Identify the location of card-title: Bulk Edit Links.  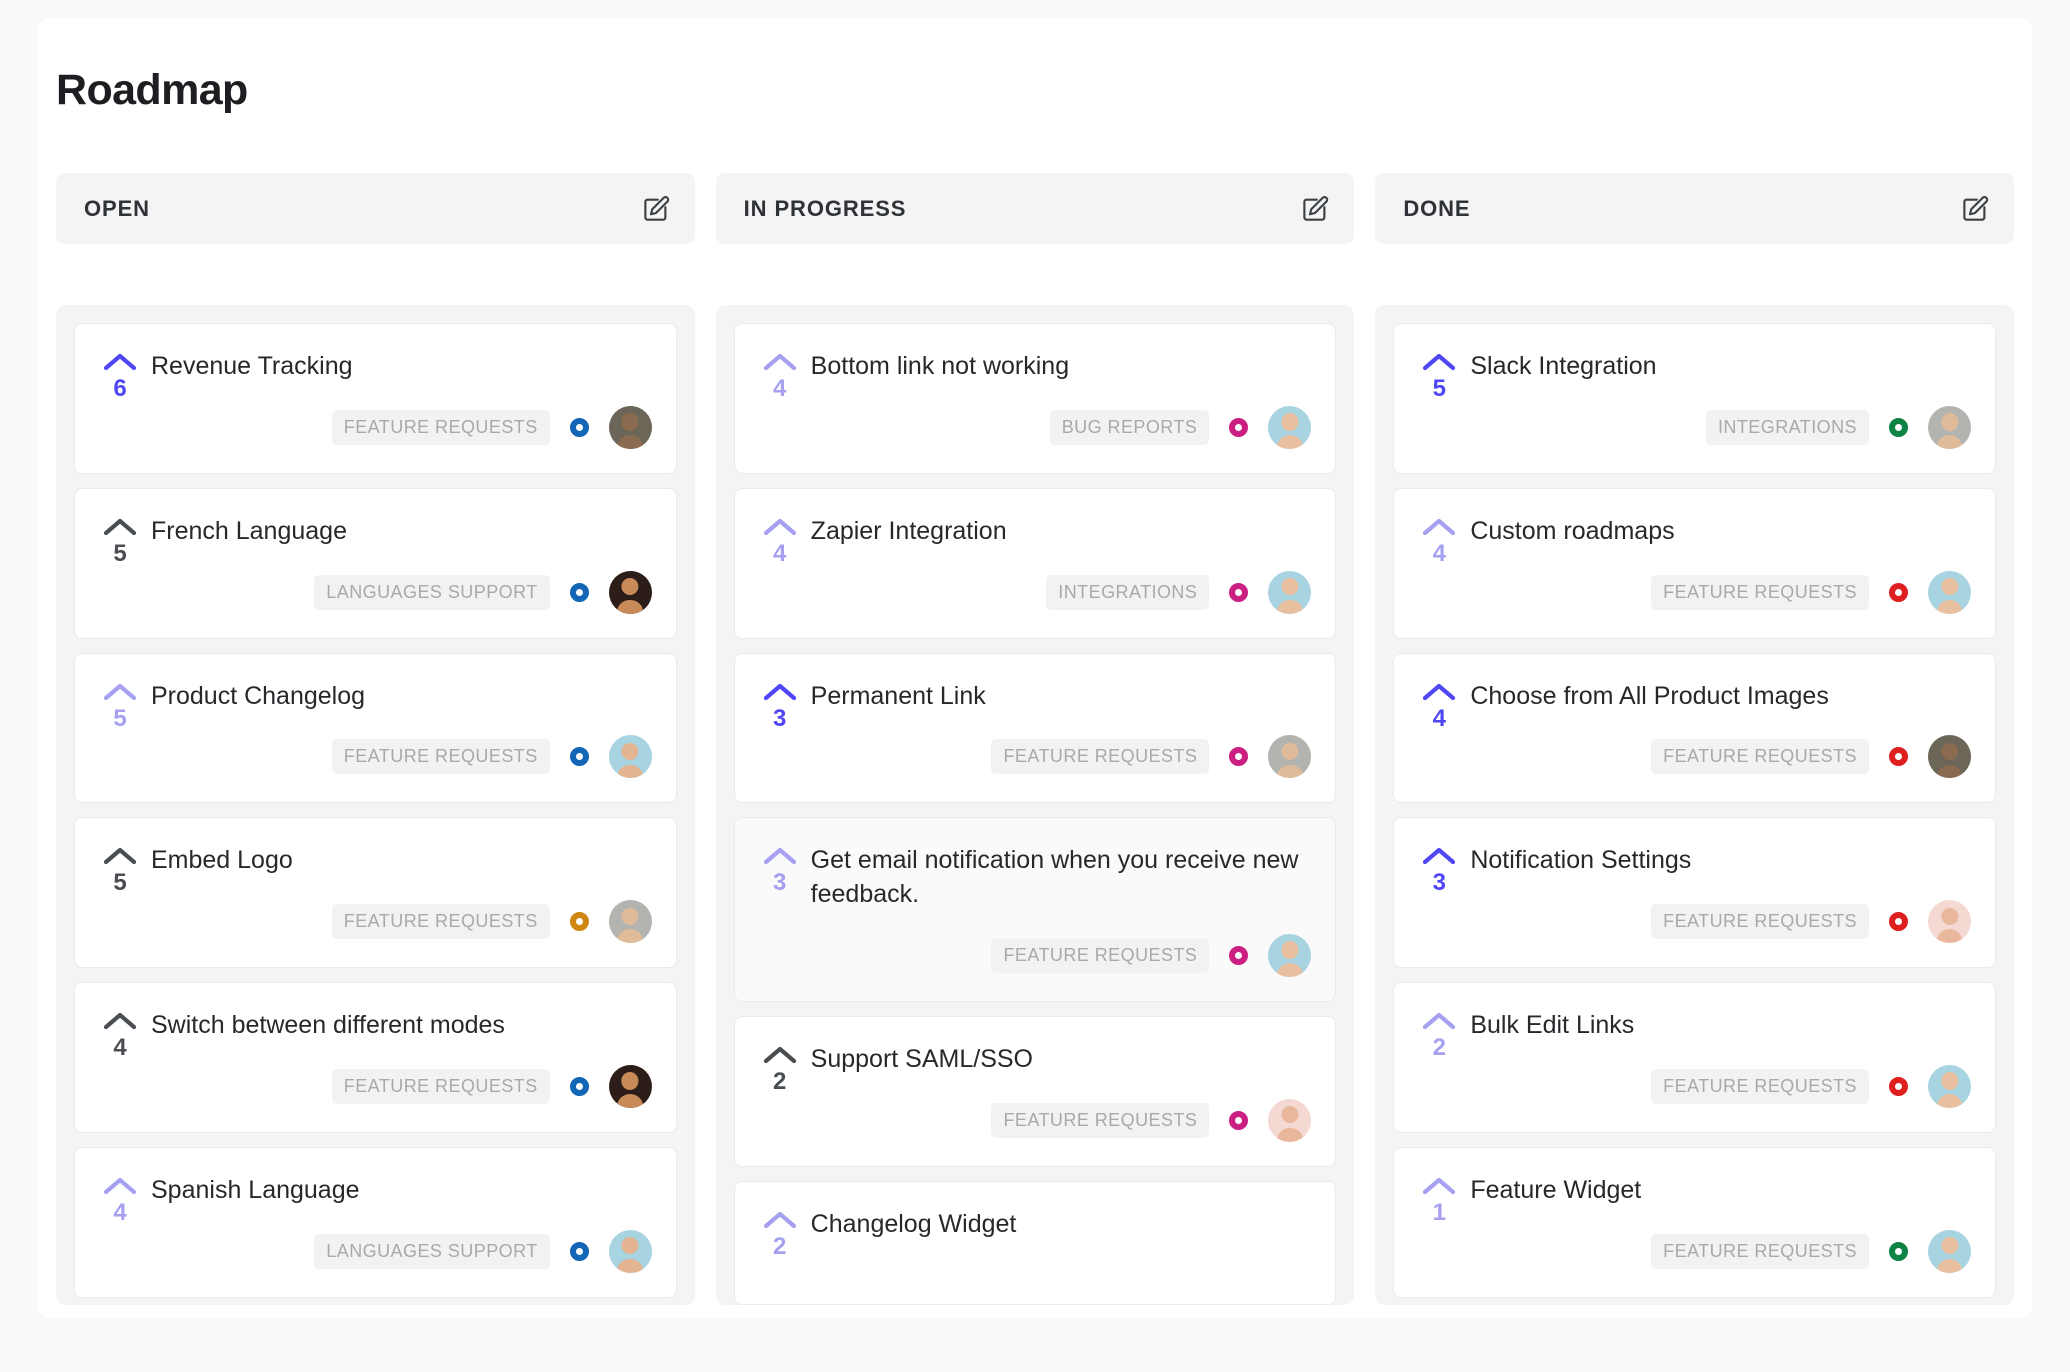
(1720, 1026).